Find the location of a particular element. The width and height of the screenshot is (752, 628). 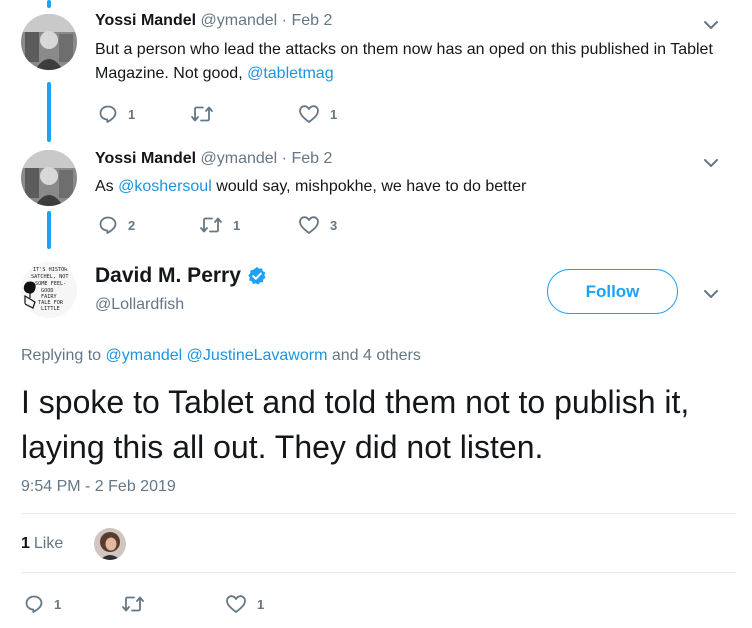

replying-to-label: Replying to is located at coordinates (63, 355).